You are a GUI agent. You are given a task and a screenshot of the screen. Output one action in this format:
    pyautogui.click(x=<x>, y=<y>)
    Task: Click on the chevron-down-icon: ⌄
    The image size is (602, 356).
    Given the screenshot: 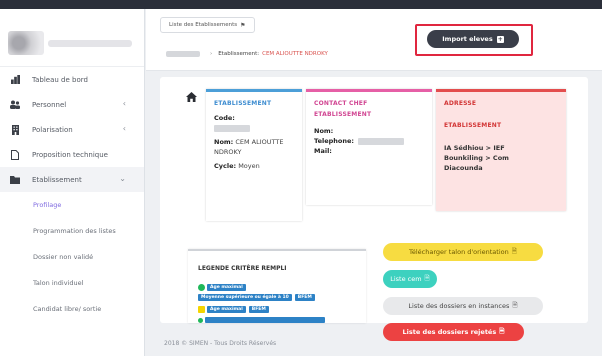 What is the action you would take?
    pyautogui.click(x=122, y=178)
    